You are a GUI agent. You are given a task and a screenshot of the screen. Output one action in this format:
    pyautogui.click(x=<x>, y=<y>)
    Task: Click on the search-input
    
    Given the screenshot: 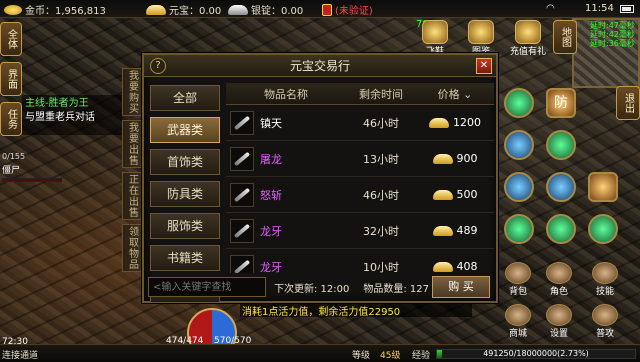 What is the action you would take?
    pyautogui.click(x=207, y=287)
    